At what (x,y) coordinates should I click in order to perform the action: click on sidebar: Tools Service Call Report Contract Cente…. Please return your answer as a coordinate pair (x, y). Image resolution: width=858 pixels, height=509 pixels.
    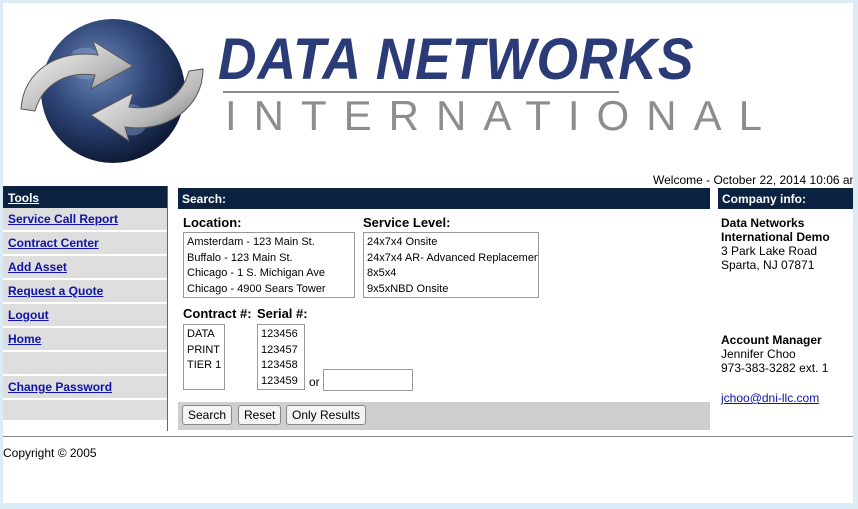
    Looking at the image, I should click on (85, 308).